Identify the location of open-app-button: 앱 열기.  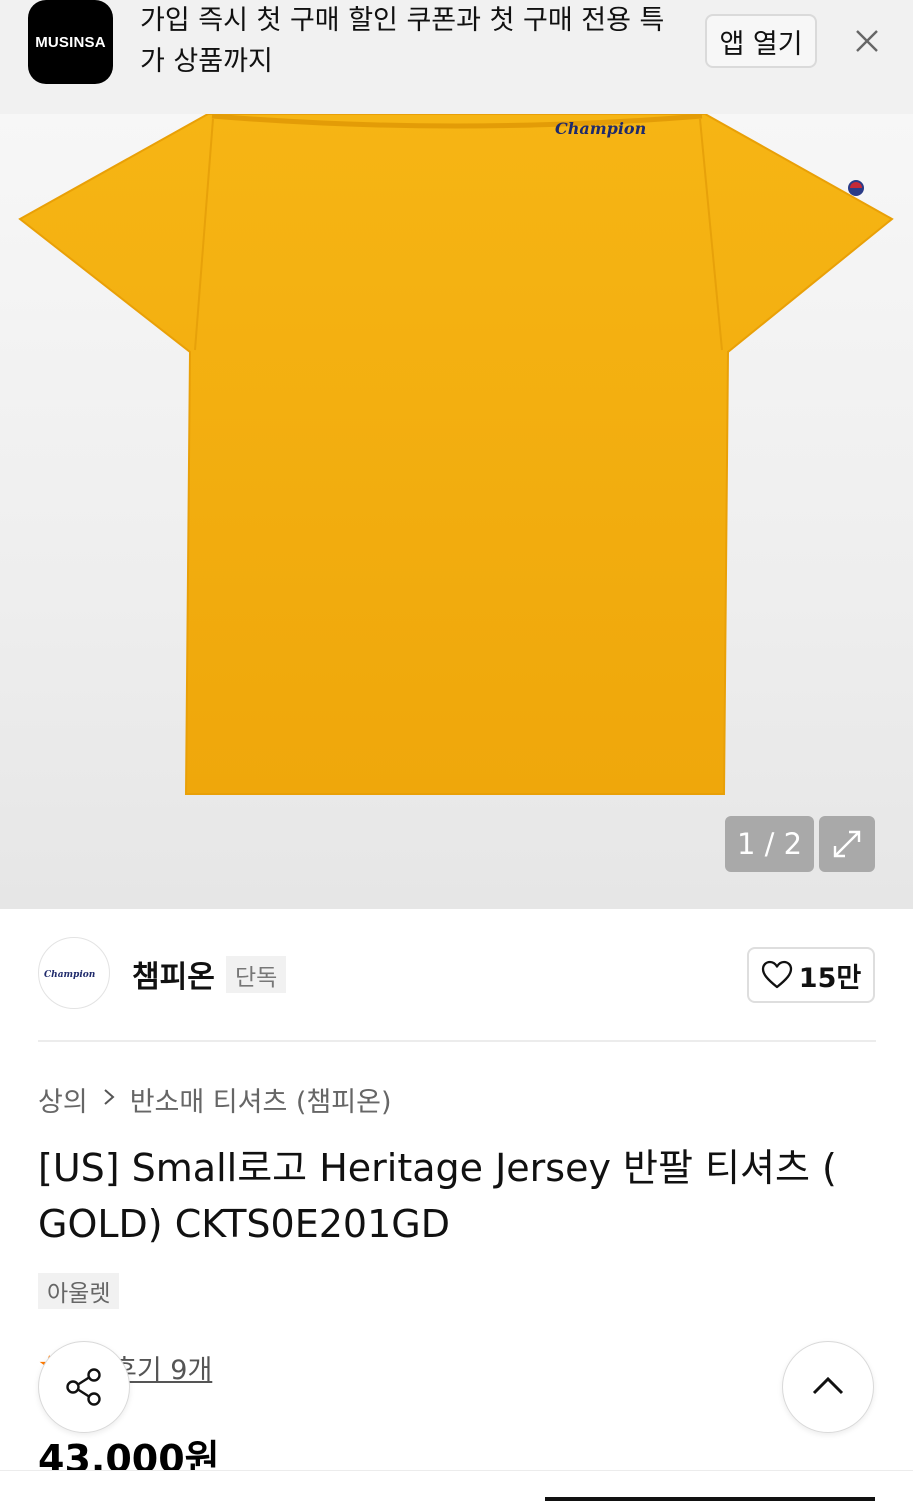
(761, 41).